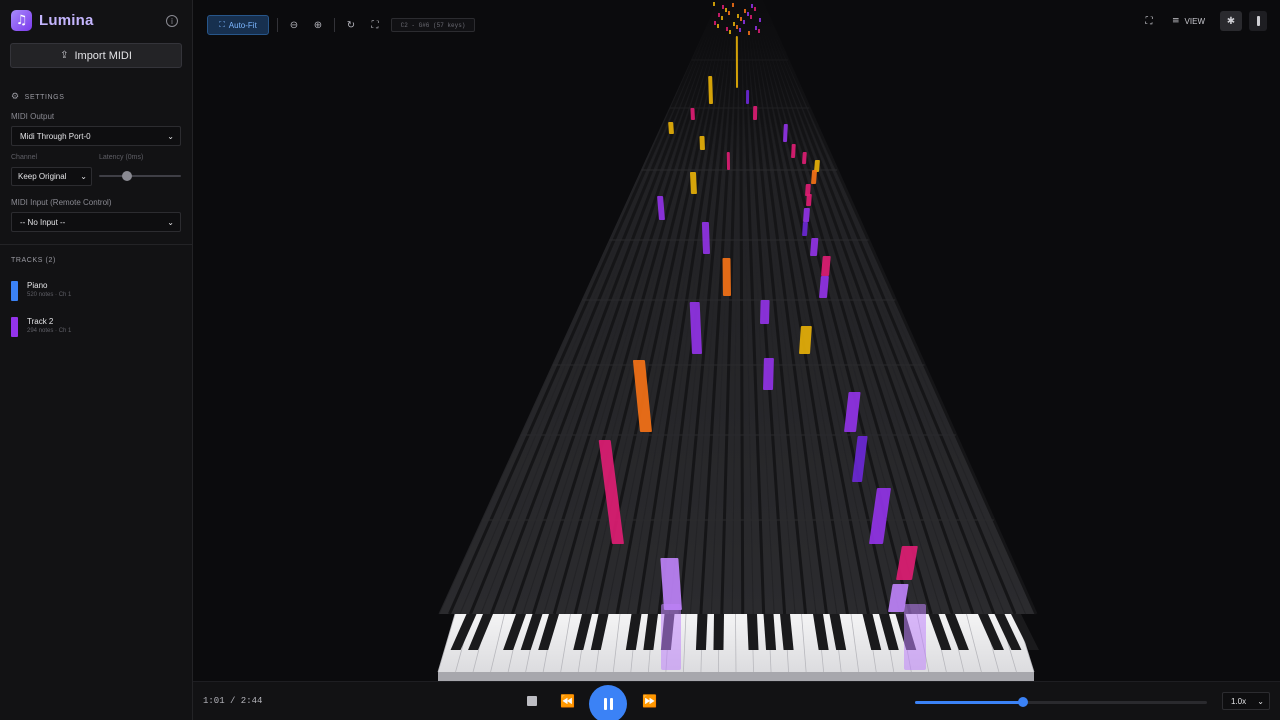 This screenshot has width=1280, height=720. I want to click on view-label: VIEW, so click(1194, 21).